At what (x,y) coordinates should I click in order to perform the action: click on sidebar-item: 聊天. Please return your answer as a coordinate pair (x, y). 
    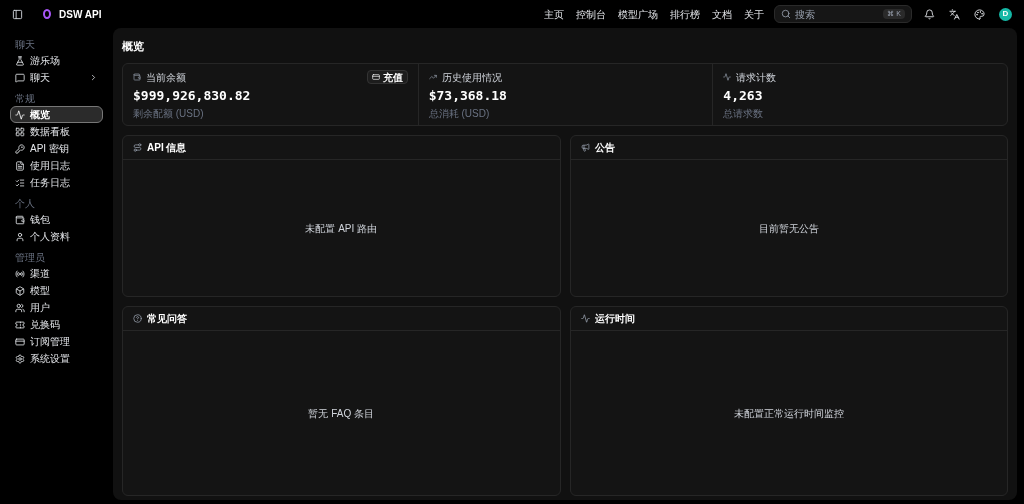
    Looking at the image, I should click on (56, 77).